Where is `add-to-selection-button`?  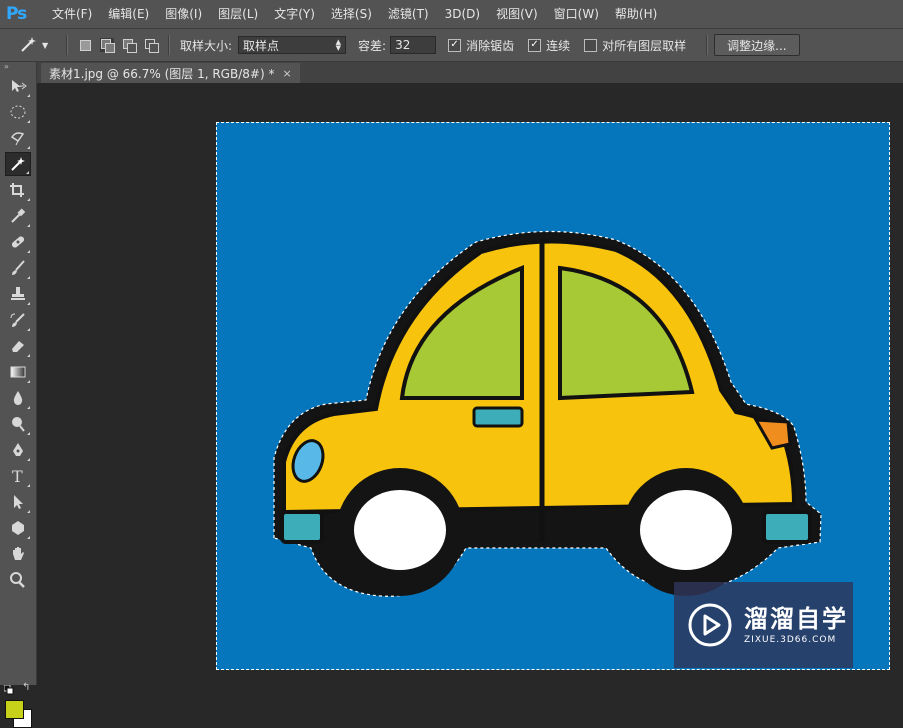
add-to-selection-button is located at coordinates (107, 45).